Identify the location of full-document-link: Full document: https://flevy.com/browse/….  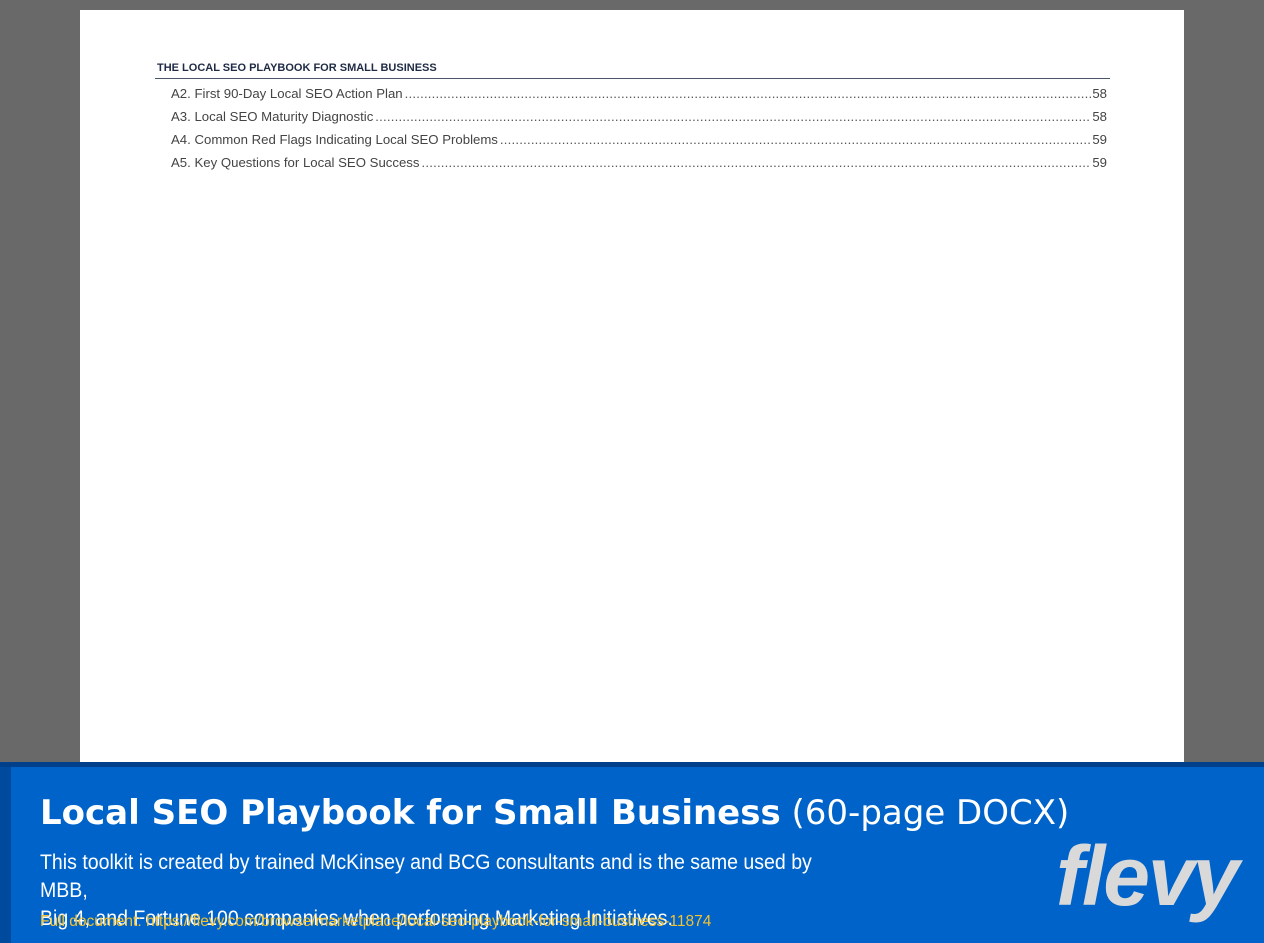
(375, 922).